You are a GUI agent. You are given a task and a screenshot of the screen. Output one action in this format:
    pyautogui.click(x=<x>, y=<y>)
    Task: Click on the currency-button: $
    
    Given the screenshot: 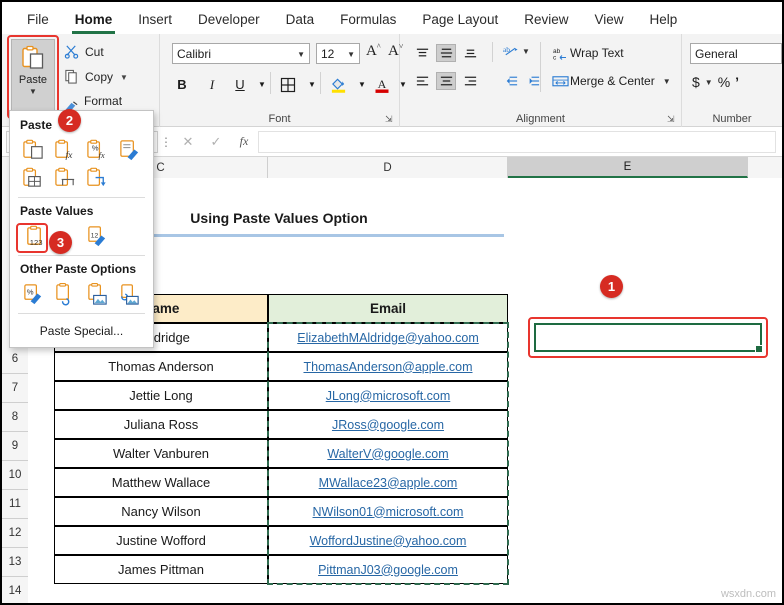 What is the action you would take?
    pyautogui.click(x=696, y=82)
    